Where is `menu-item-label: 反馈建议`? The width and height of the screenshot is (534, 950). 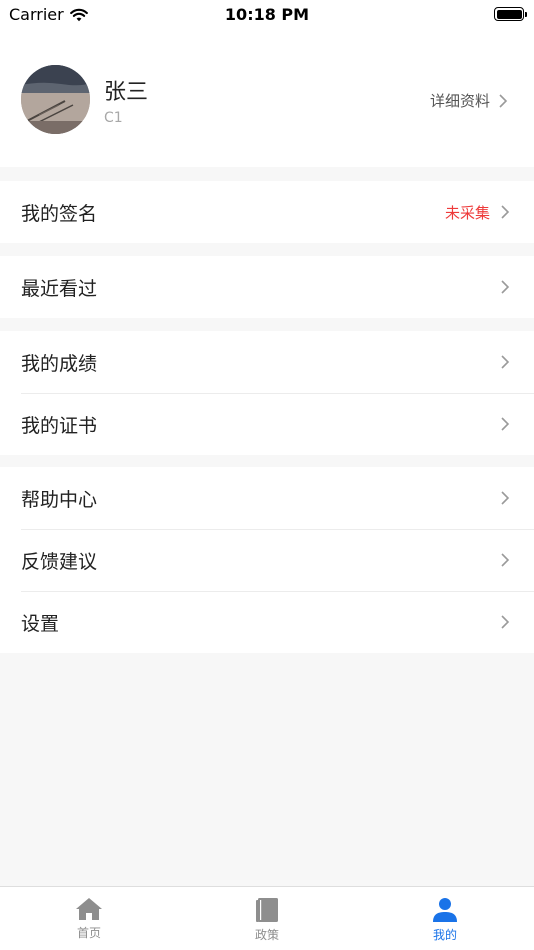
menu-item-label: 反馈建议 is located at coordinates (59, 561).